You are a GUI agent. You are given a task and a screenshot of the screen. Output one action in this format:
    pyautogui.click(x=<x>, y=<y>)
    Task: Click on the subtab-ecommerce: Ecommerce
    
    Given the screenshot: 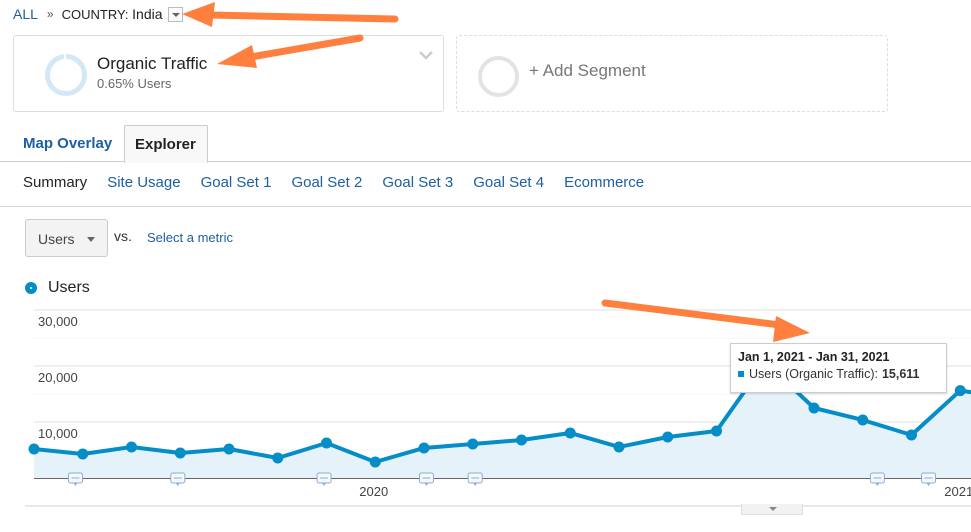 What is the action you would take?
    pyautogui.click(x=604, y=182)
    